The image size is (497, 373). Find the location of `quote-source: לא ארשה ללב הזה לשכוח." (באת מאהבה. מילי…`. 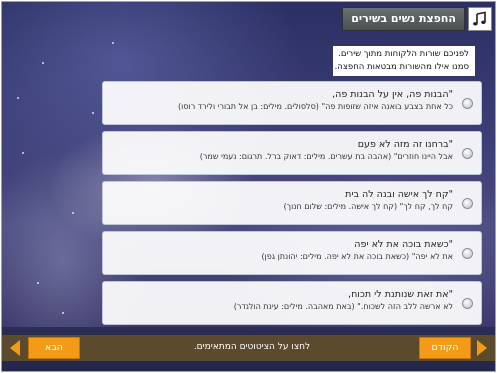

quote-source: לא ארשה ללב הזה לשכוח." (באת מאהבה. מילי… is located at coordinates (343, 306).